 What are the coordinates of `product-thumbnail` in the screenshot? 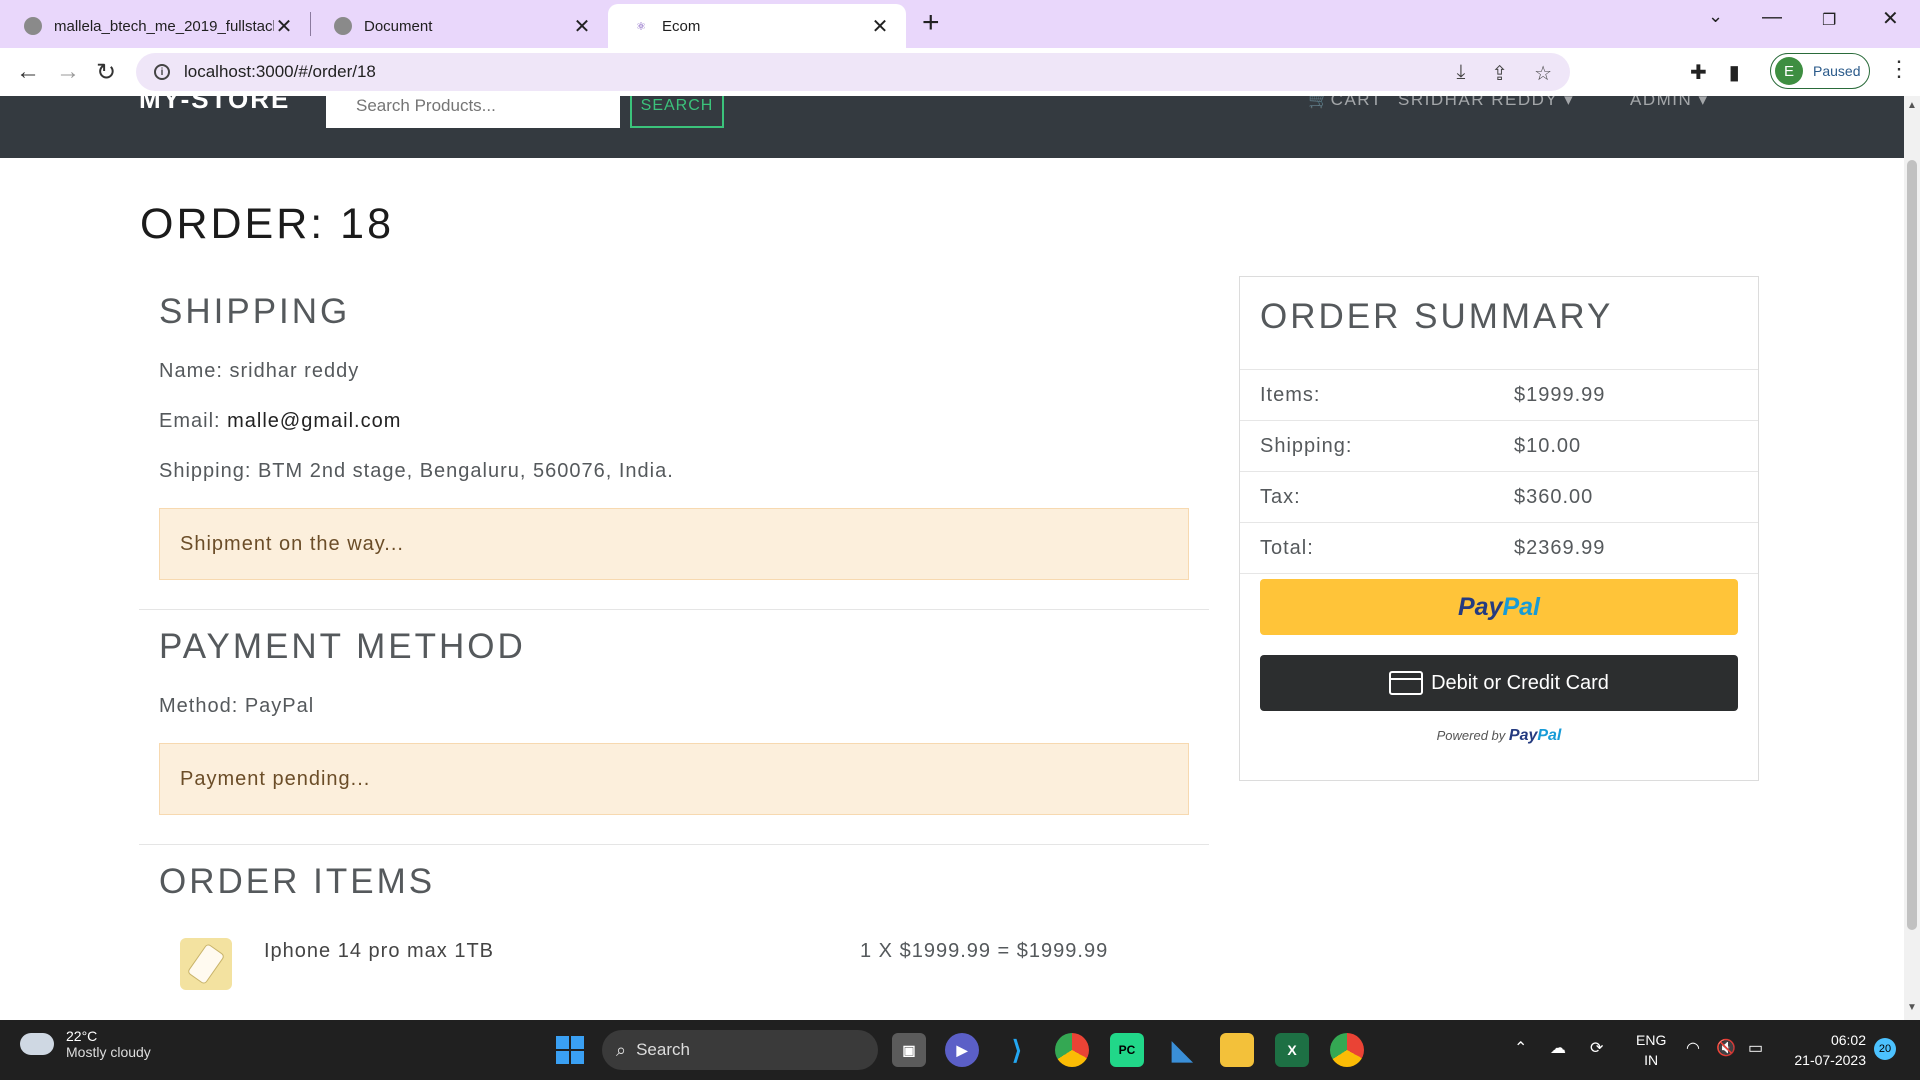 It's located at (206, 964).